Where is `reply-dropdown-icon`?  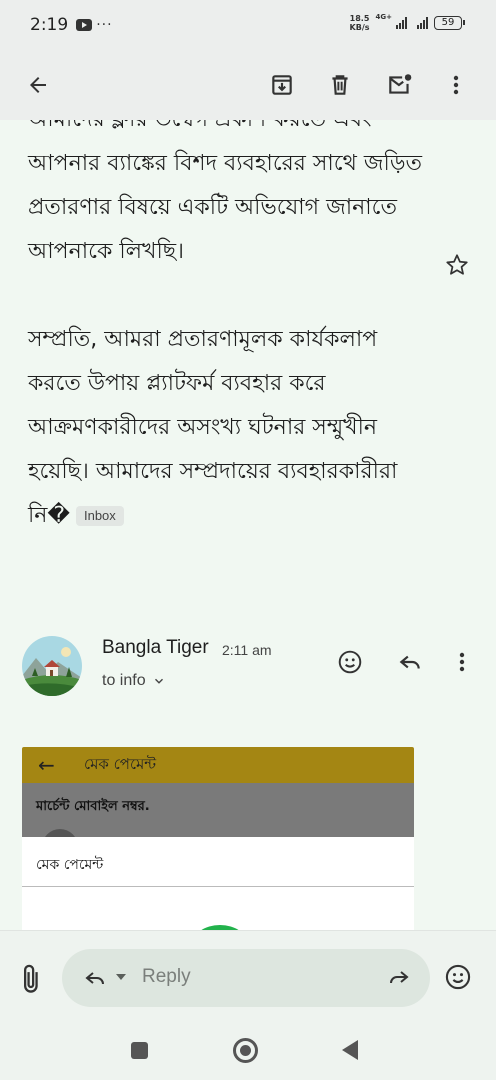
reply-dropdown-icon is located at coordinates (121, 977).